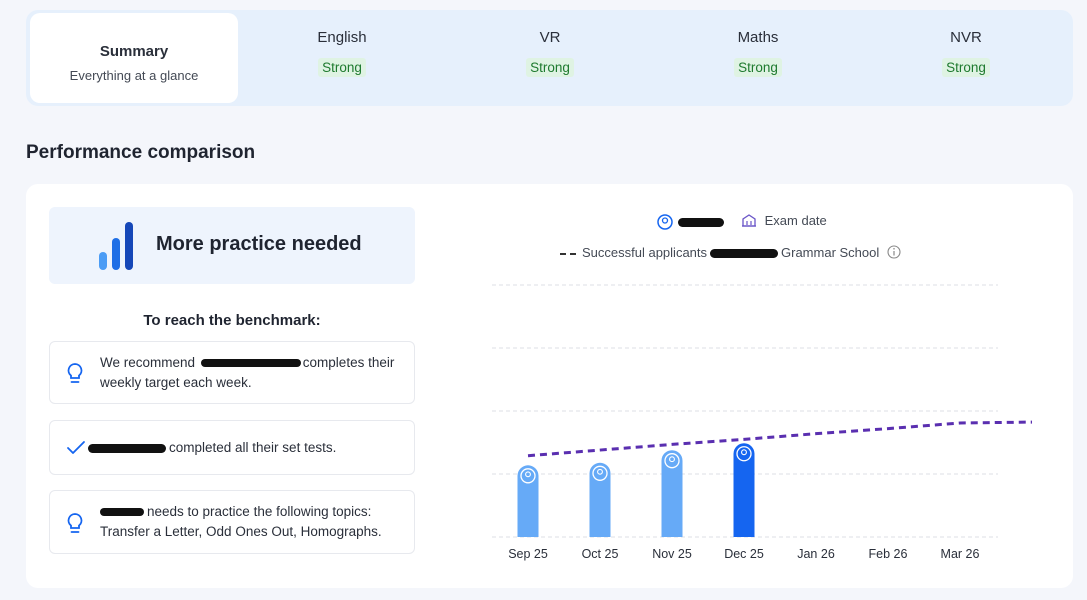  I want to click on legend-benchmark: Successful applicants Grammar School, so click(730, 252).